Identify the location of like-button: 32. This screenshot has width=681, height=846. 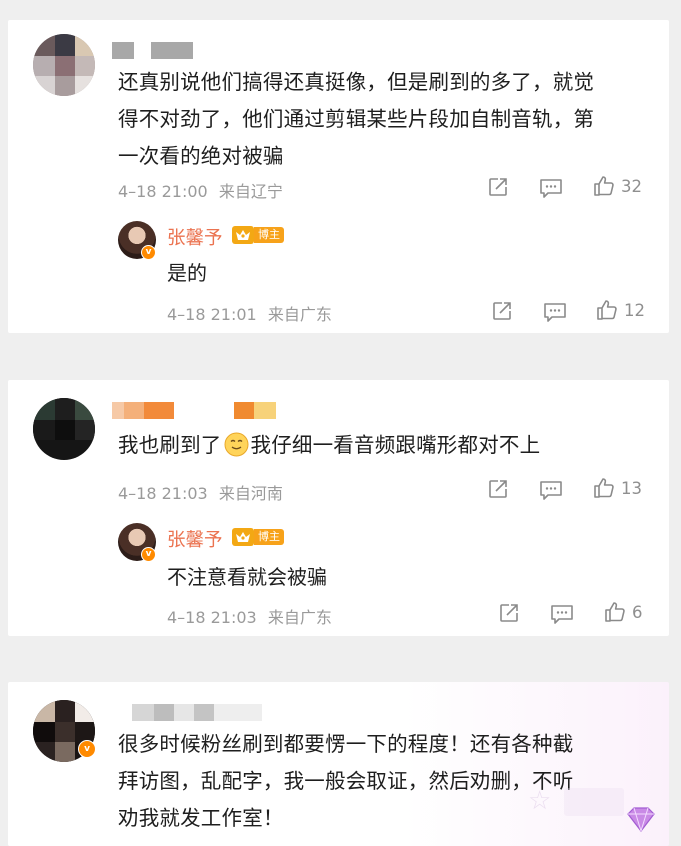
(617, 186).